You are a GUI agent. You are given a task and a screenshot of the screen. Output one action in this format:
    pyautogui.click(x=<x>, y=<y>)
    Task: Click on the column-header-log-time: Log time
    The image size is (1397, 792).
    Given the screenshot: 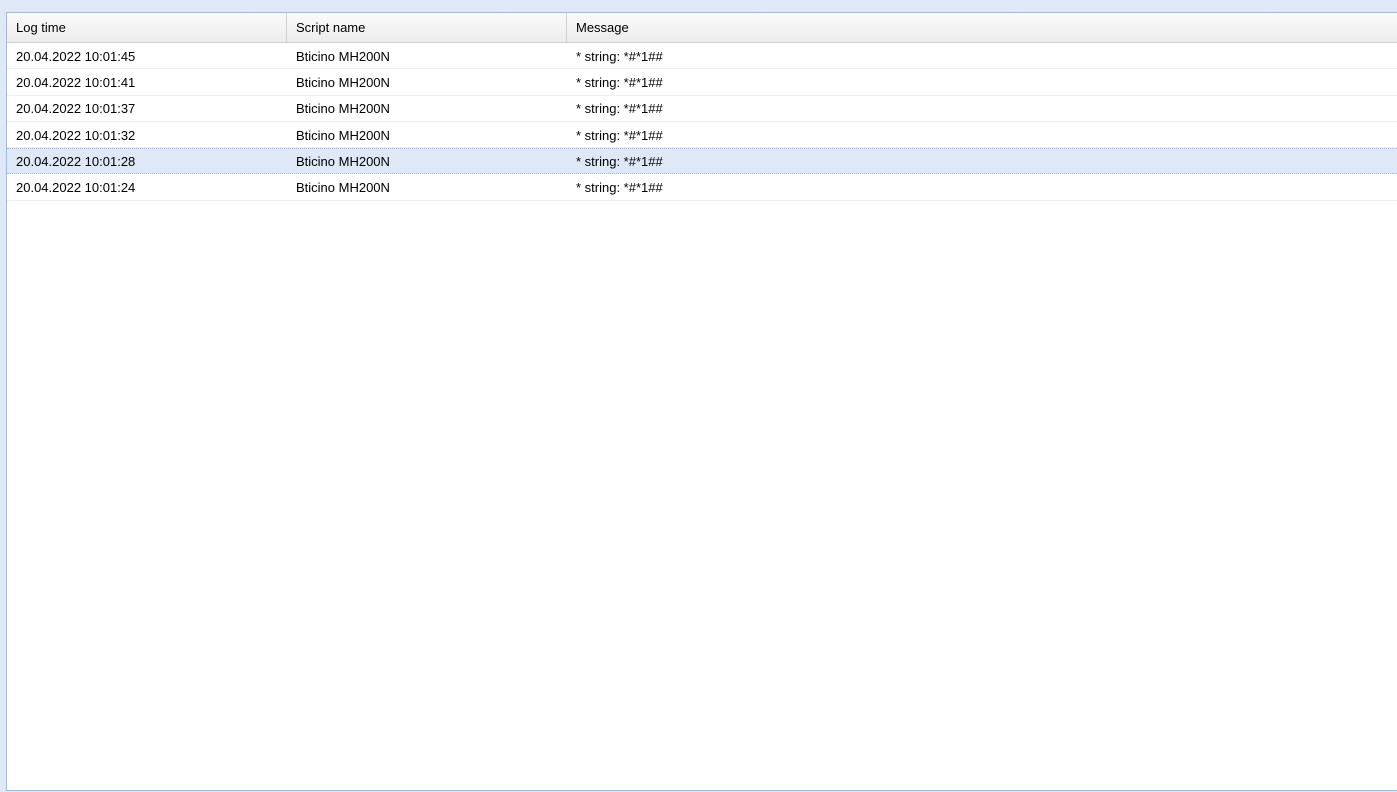 What is the action you would take?
    pyautogui.click(x=147, y=27)
    